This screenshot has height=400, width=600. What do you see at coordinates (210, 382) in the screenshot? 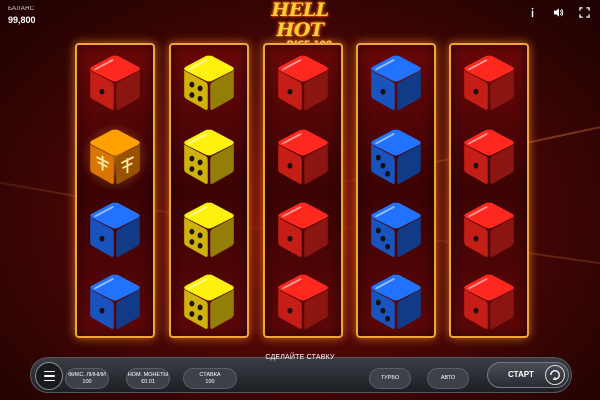
I see `bet-value: 100` at bounding box center [210, 382].